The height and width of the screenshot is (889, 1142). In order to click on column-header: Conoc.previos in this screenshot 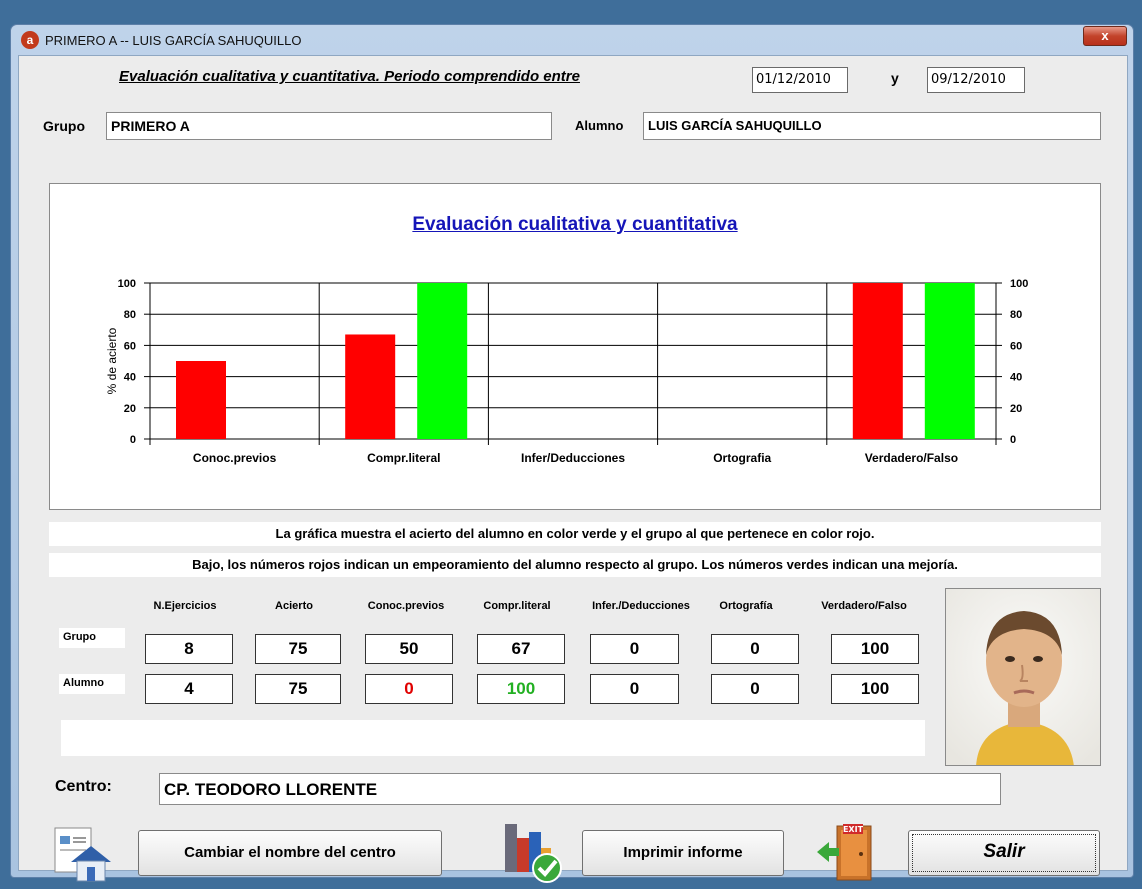, I will do `click(406, 606)`.